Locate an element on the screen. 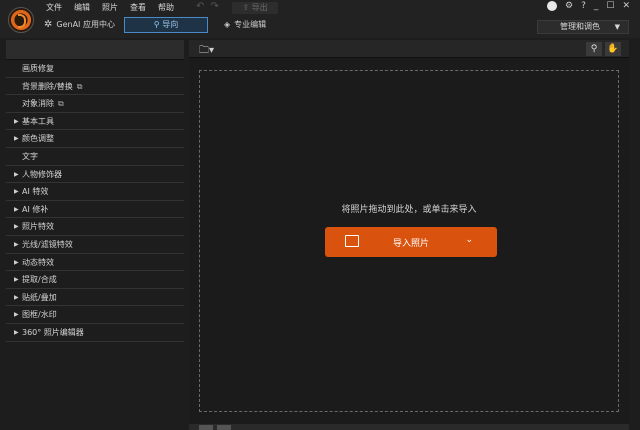  folder-icon: 🗀▾ is located at coordinates (206, 51).